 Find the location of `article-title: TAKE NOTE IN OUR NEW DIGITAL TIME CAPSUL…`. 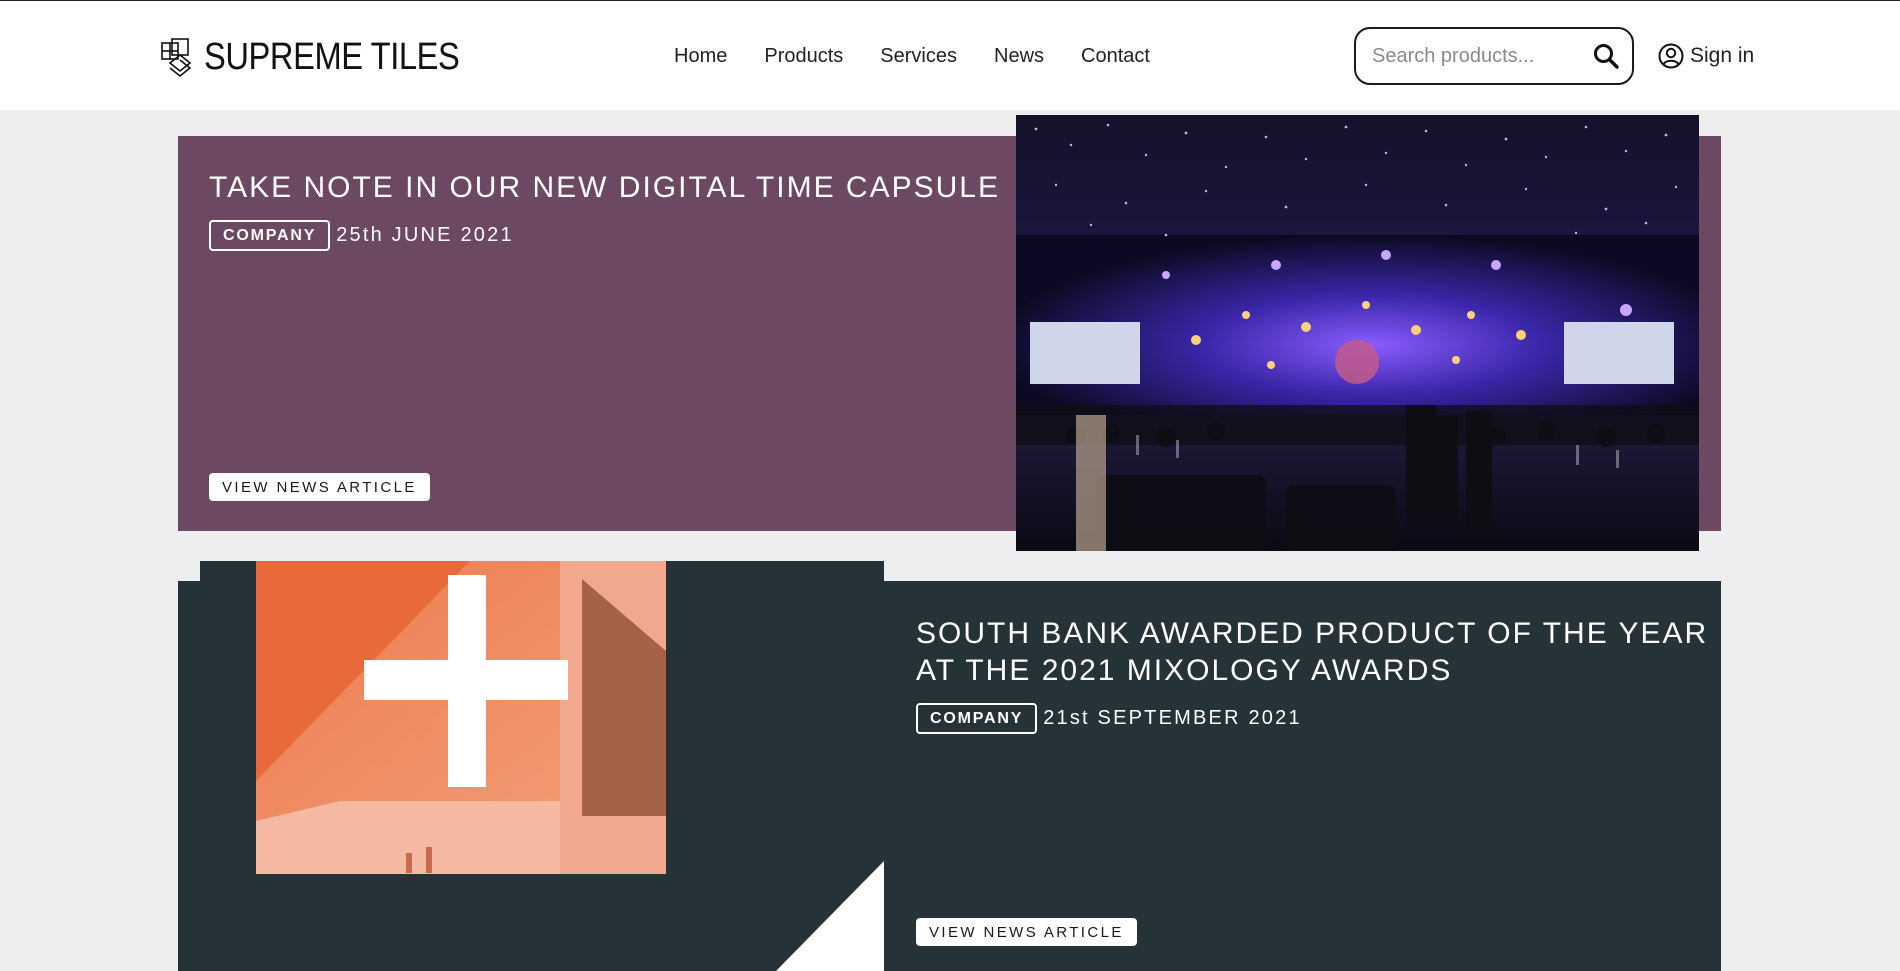

article-title: TAKE NOTE IN OUR NEW DIGITAL TIME CAPSUL… is located at coordinates (604, 187).